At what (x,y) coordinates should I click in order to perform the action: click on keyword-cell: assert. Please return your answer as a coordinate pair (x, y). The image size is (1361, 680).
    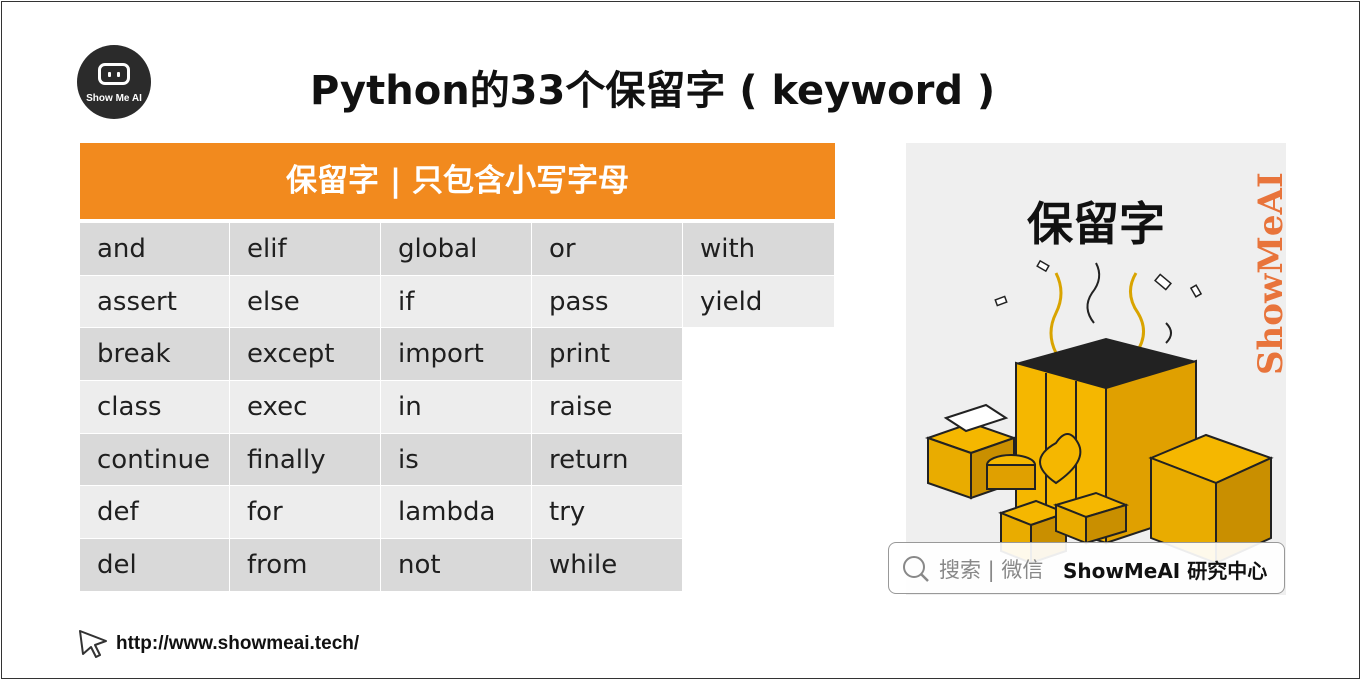
    Looking at the image, I should click on (155, 302).